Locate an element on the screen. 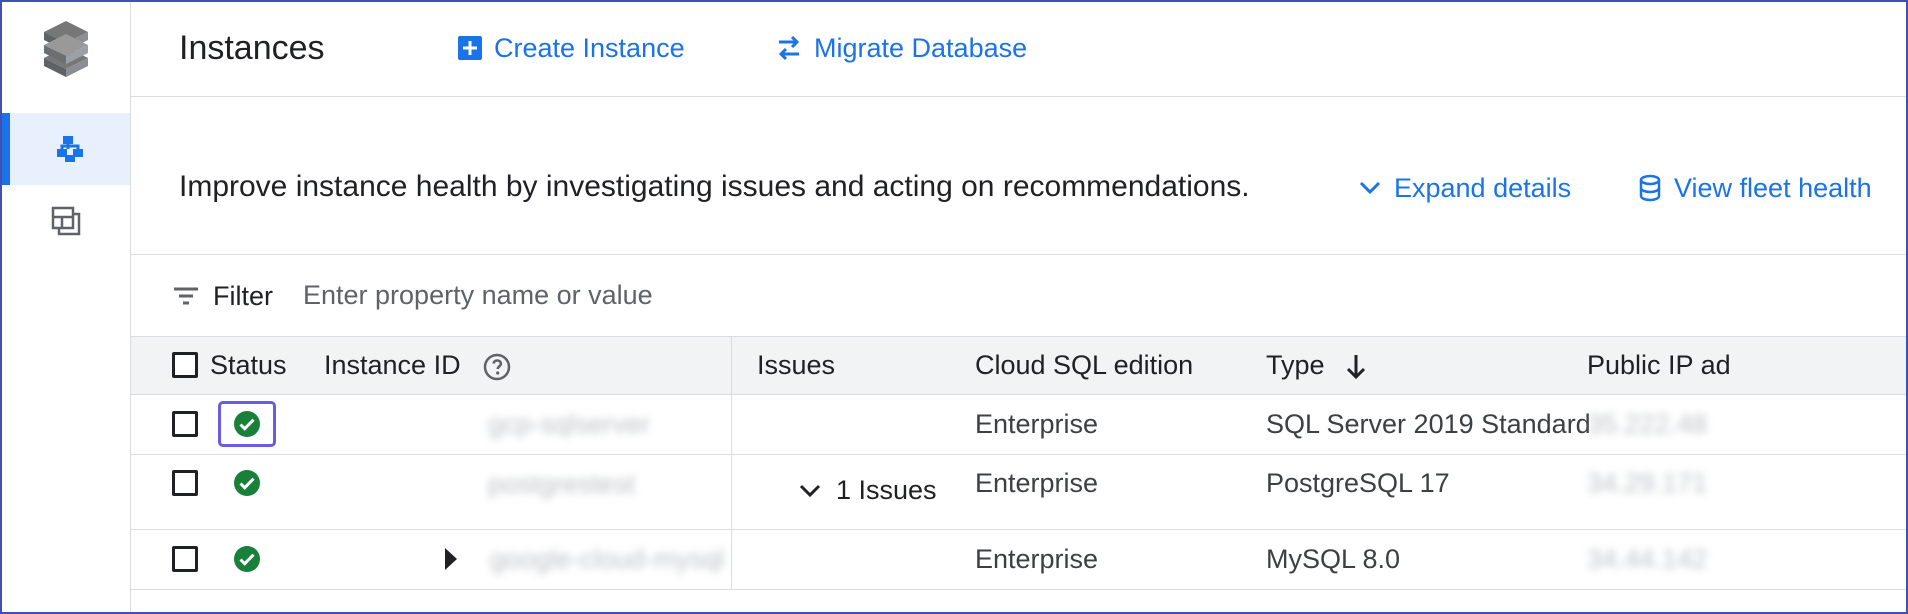 The width and height of the screenshot is (1908, 614). instance-id-column-header: Instance ID is located at coordinates (418, 365).